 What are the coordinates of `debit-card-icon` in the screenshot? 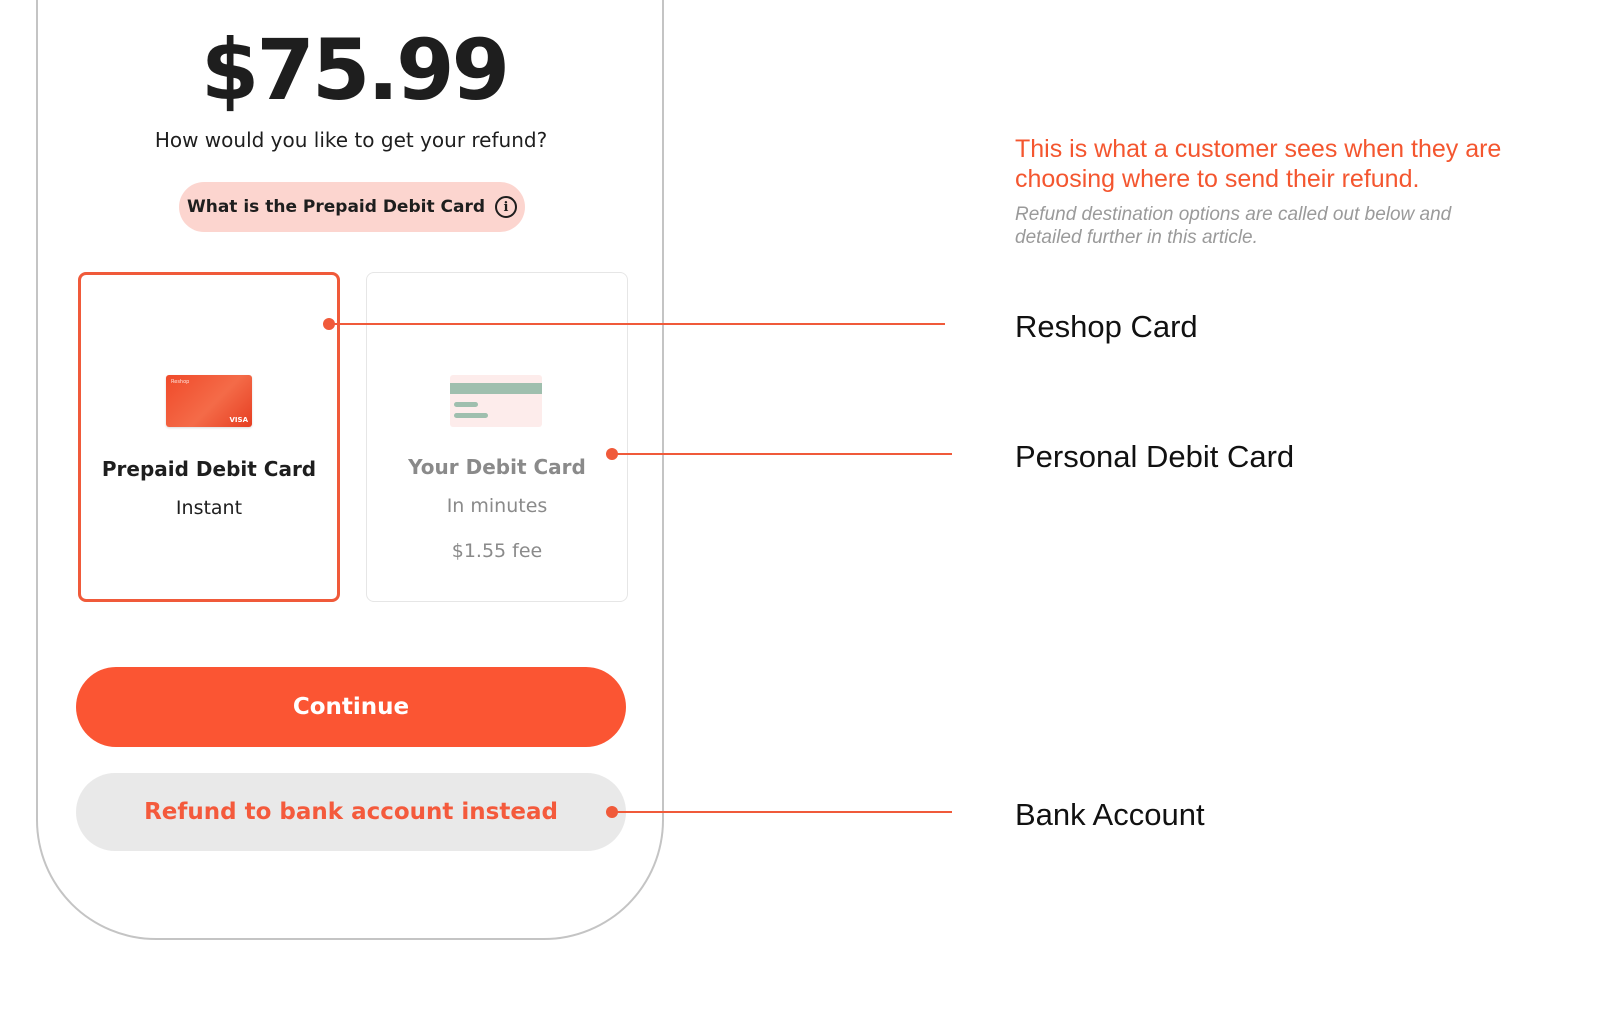 It's located at (496, 401).